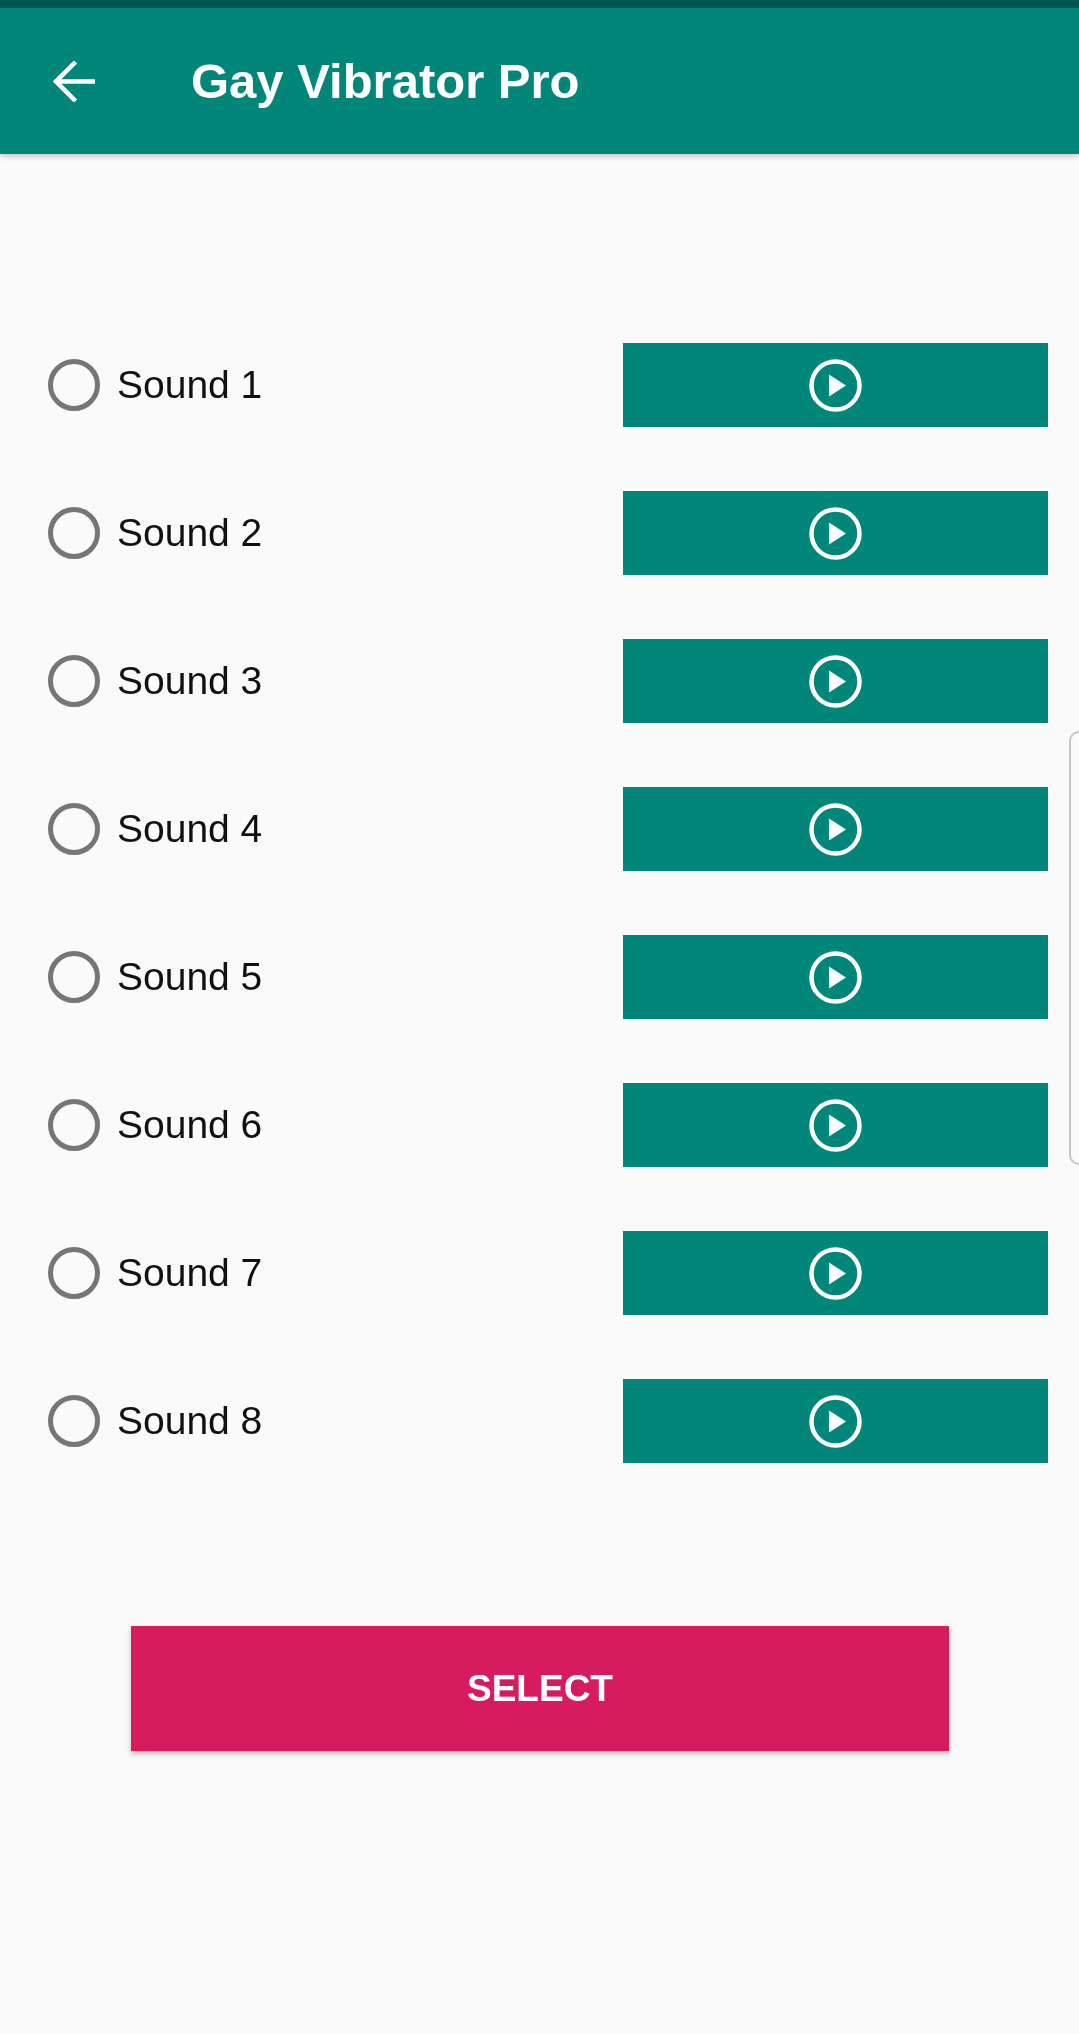  I want to click on sound-label: Sound 6, so click(190, 1125).